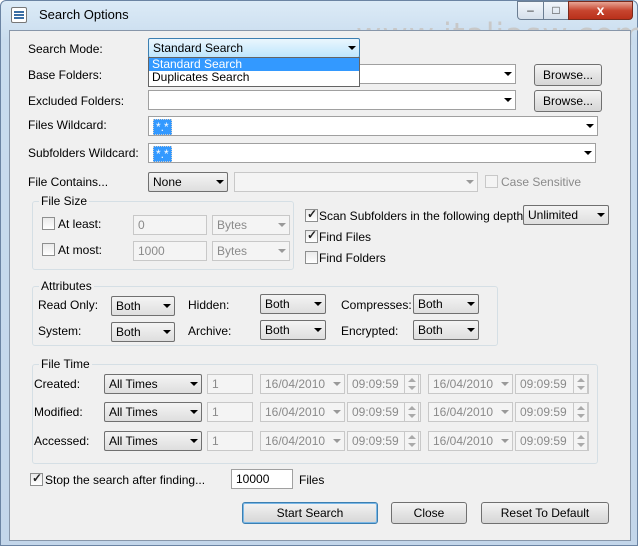 This screenshot has width=638, height=546. Describe the element at coordinates (311, 235) in the screenshot. I see `find-files-checkbox` at that location.